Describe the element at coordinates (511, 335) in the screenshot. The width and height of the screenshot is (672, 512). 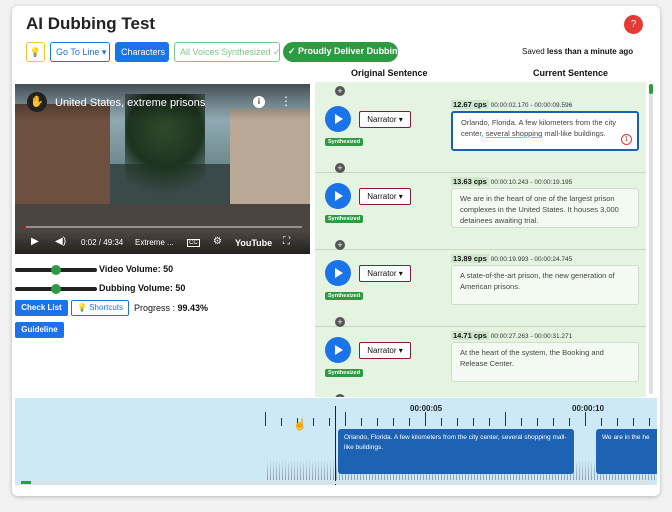
I see `segment-timing: 14.71 cps 00:00:27.263 - 00:00:31.271` at that location.